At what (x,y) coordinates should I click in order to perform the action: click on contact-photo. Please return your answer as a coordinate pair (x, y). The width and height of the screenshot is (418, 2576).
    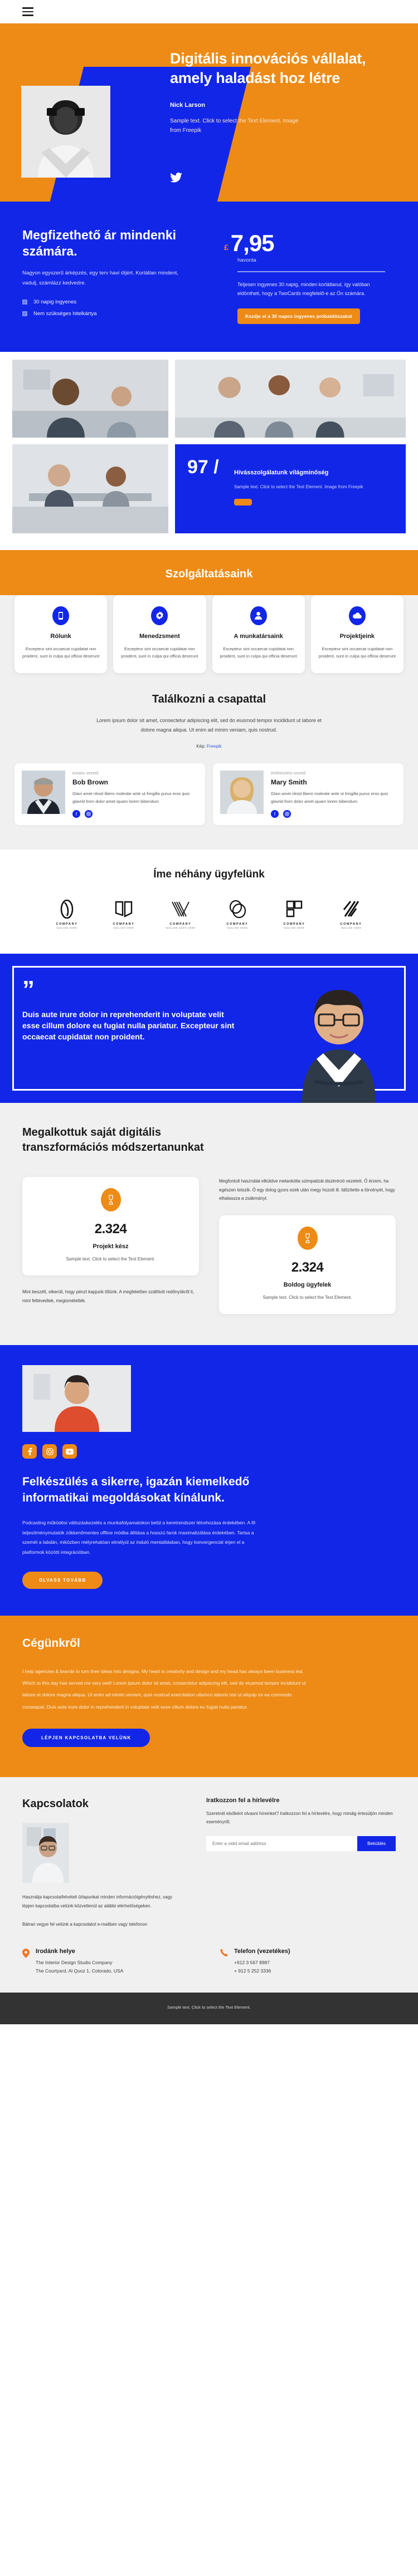
    Looking at the image, I should click on (45, 1852).